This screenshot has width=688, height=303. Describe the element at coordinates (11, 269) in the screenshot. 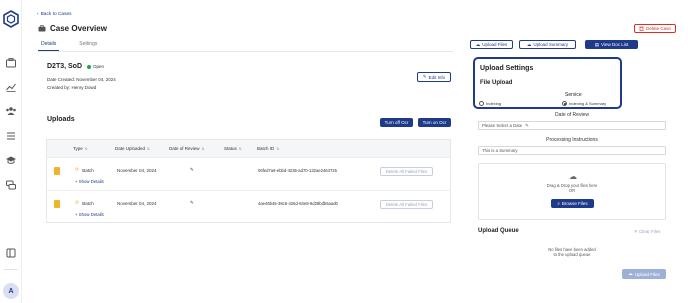

I see `sidebar-divider` at that location.